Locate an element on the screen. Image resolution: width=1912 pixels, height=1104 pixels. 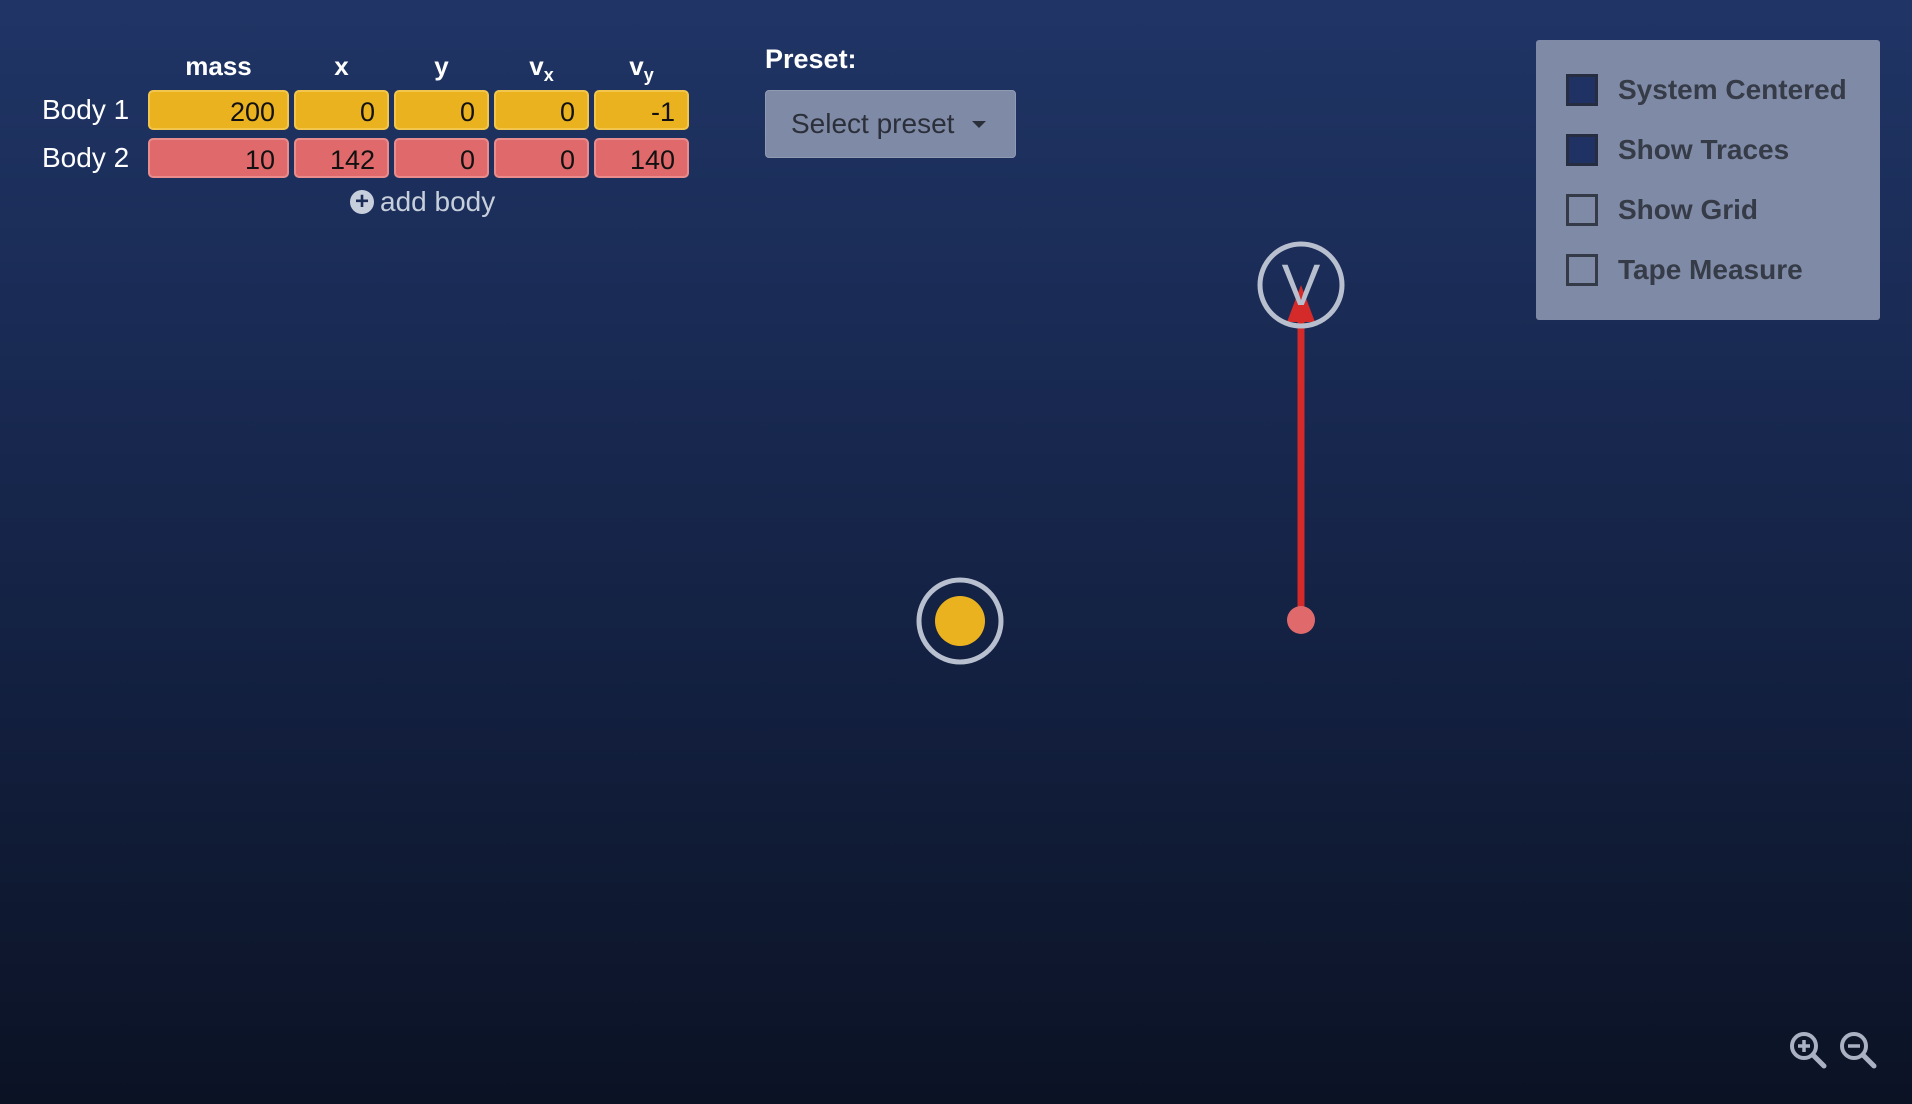
tape-measure-label: Tape Measure is located at coordinates (1710, 269).